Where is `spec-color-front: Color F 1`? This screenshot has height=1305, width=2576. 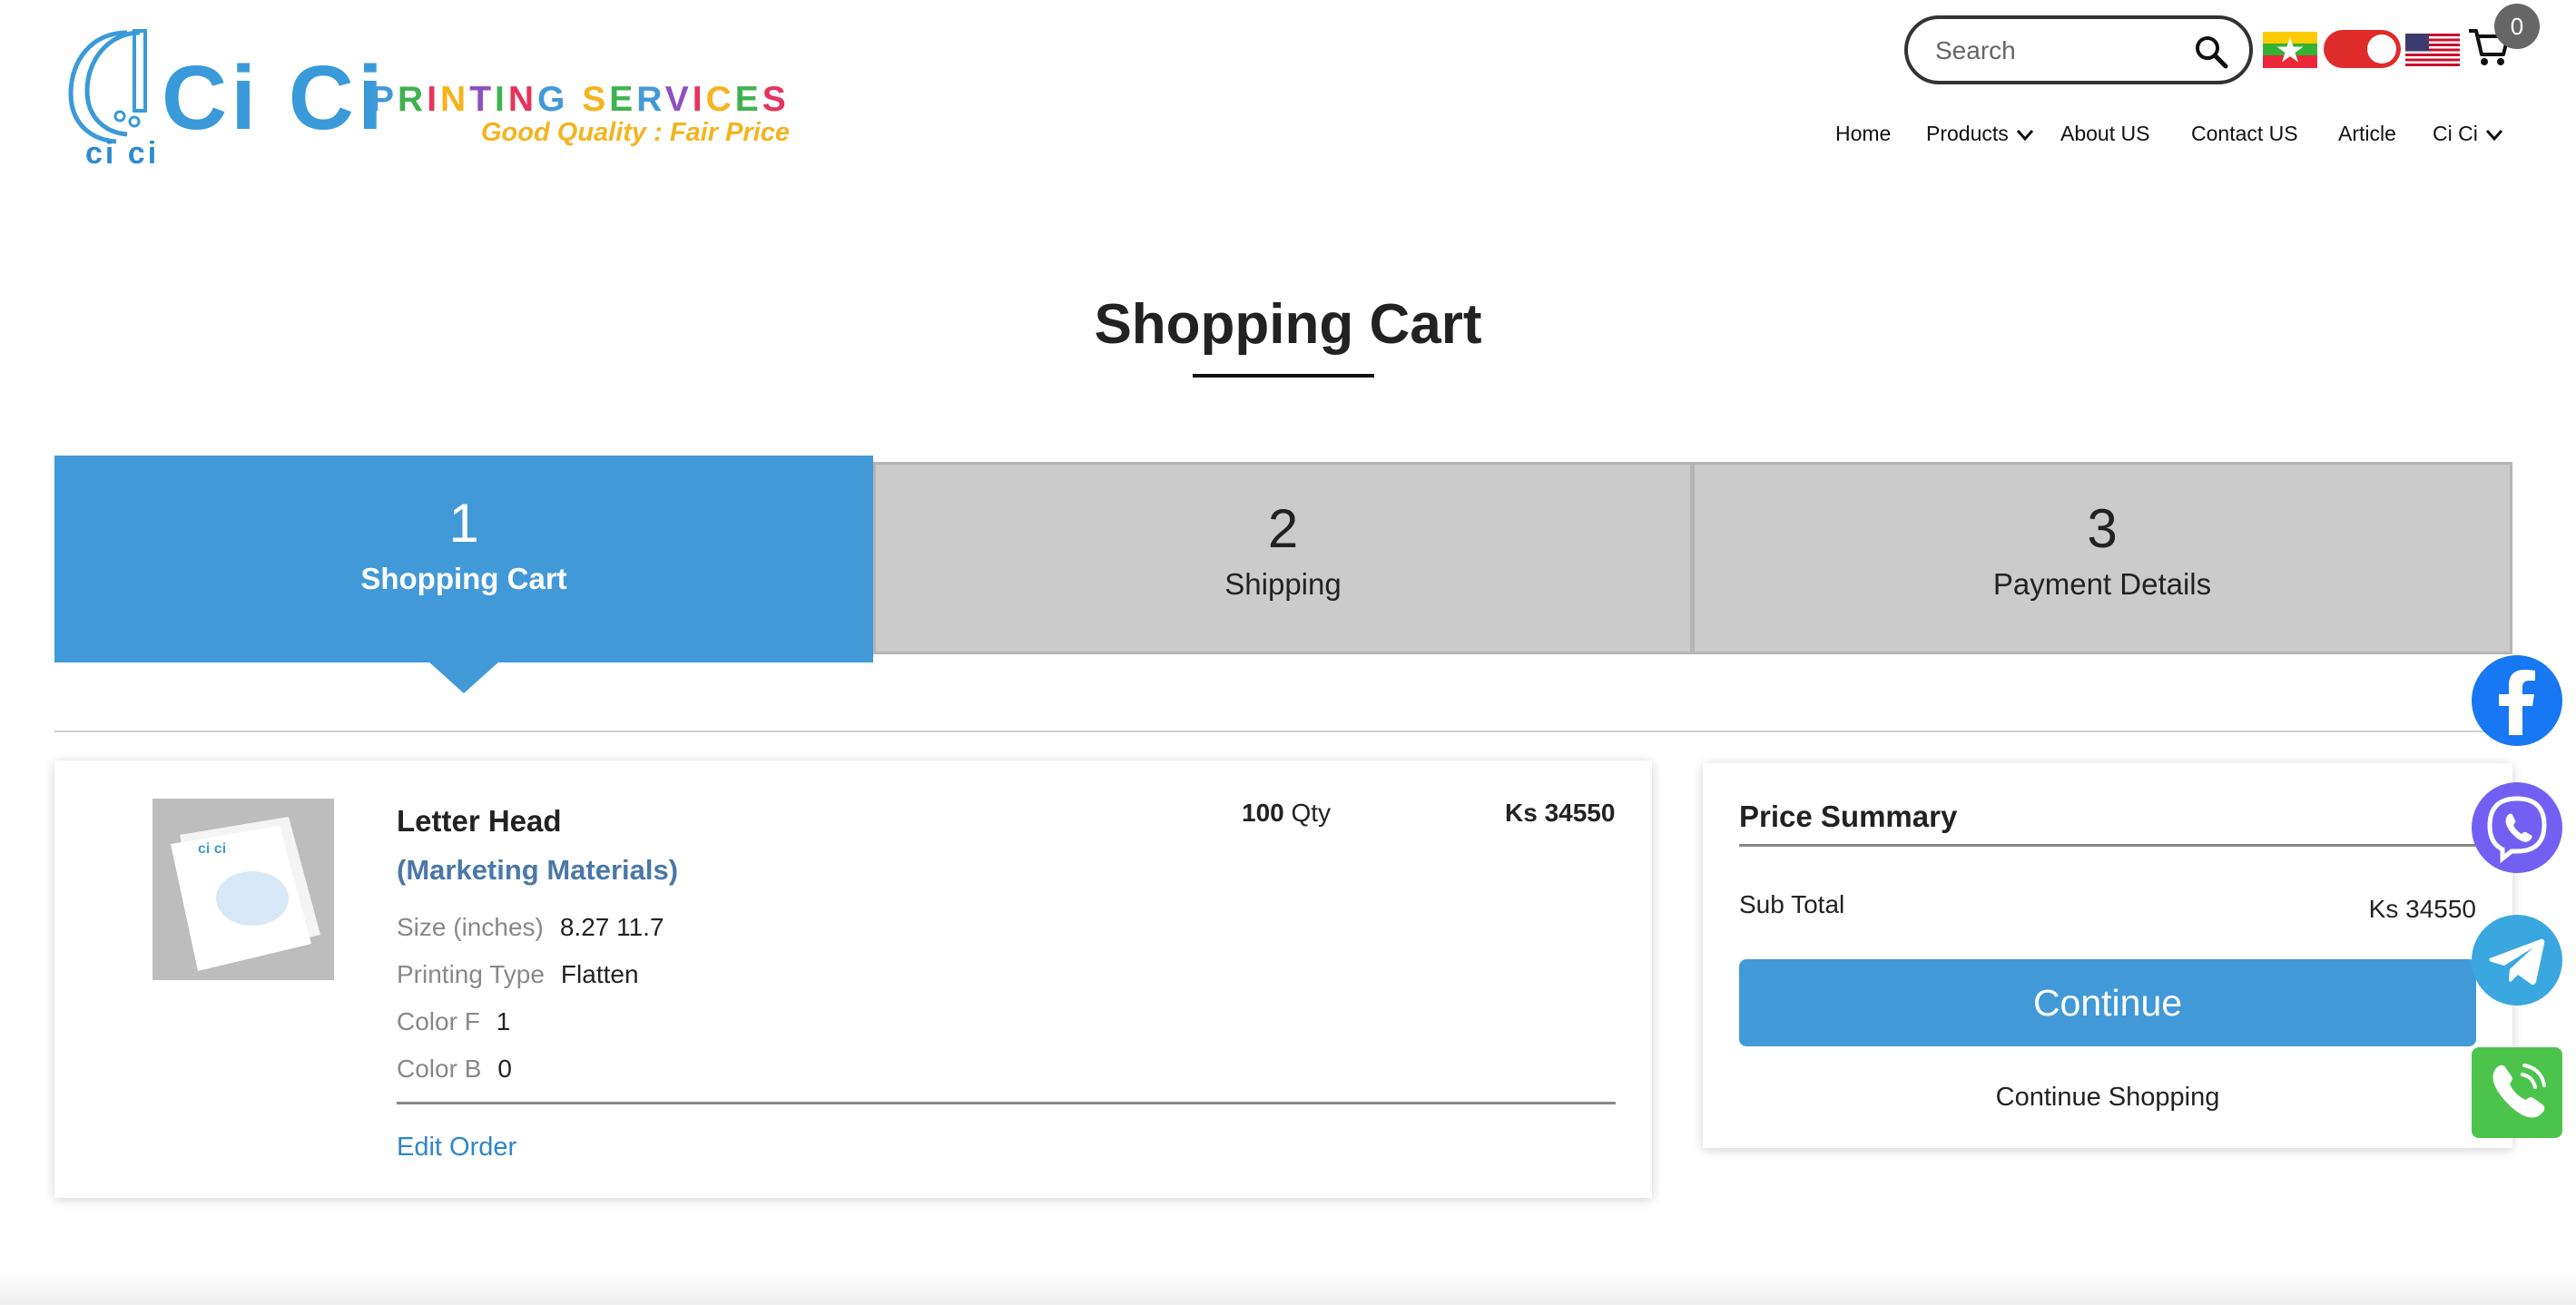 spec-color-front: Color F 1 is located at coordinates (453, 1022).